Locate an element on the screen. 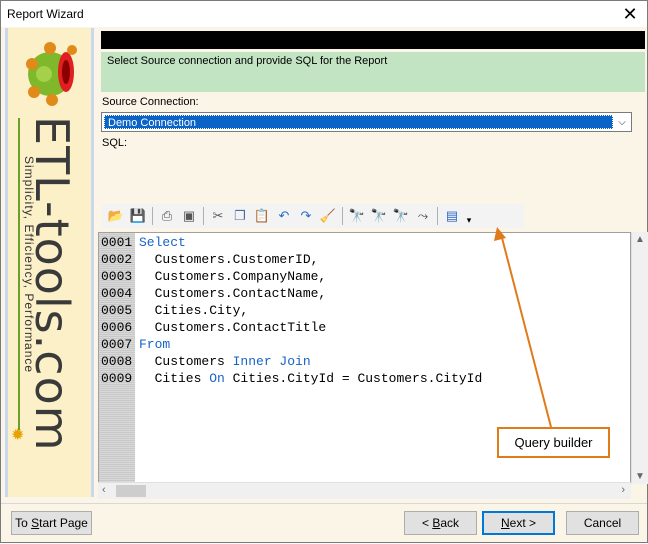  to-start-page-button: To Start Page is located at coordinates (51, 523).